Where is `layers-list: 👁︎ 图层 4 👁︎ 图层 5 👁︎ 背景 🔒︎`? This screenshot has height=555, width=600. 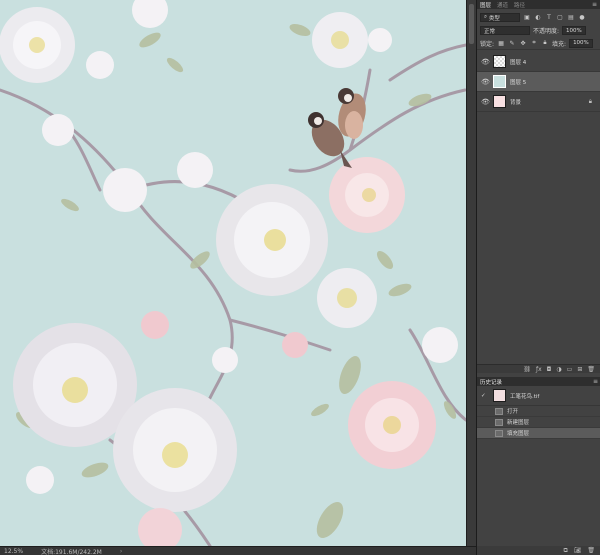 layers-list: 👁︎ 图层 4 👁︎ 图层 5 👁︎ 背景 🔒︎ is located at coordinates (538, 82).